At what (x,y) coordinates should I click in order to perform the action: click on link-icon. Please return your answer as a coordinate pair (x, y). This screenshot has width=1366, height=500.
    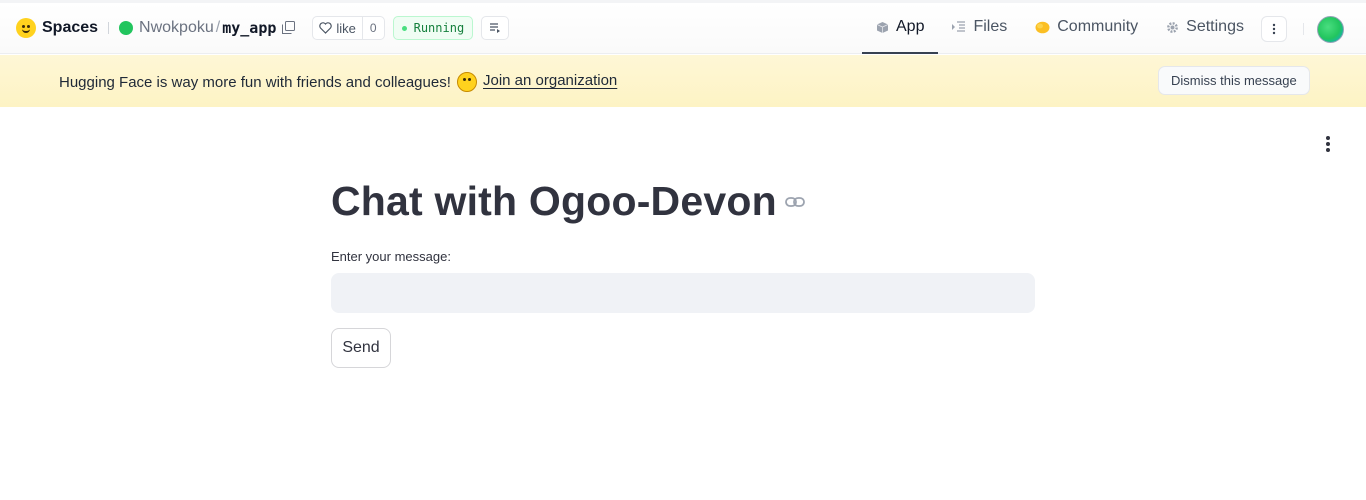
    Looking at the image, I should click on (794, 202).